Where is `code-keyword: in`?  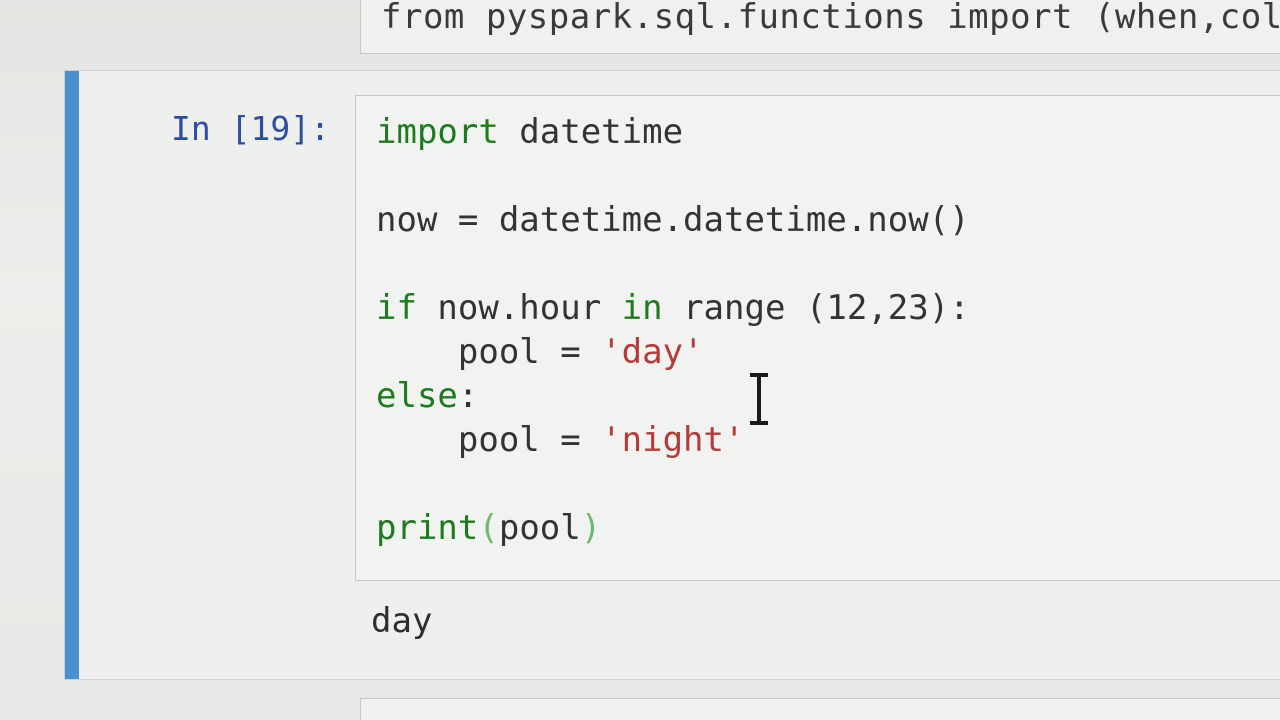 code-keyword: in is located at coordinates (642, 308).